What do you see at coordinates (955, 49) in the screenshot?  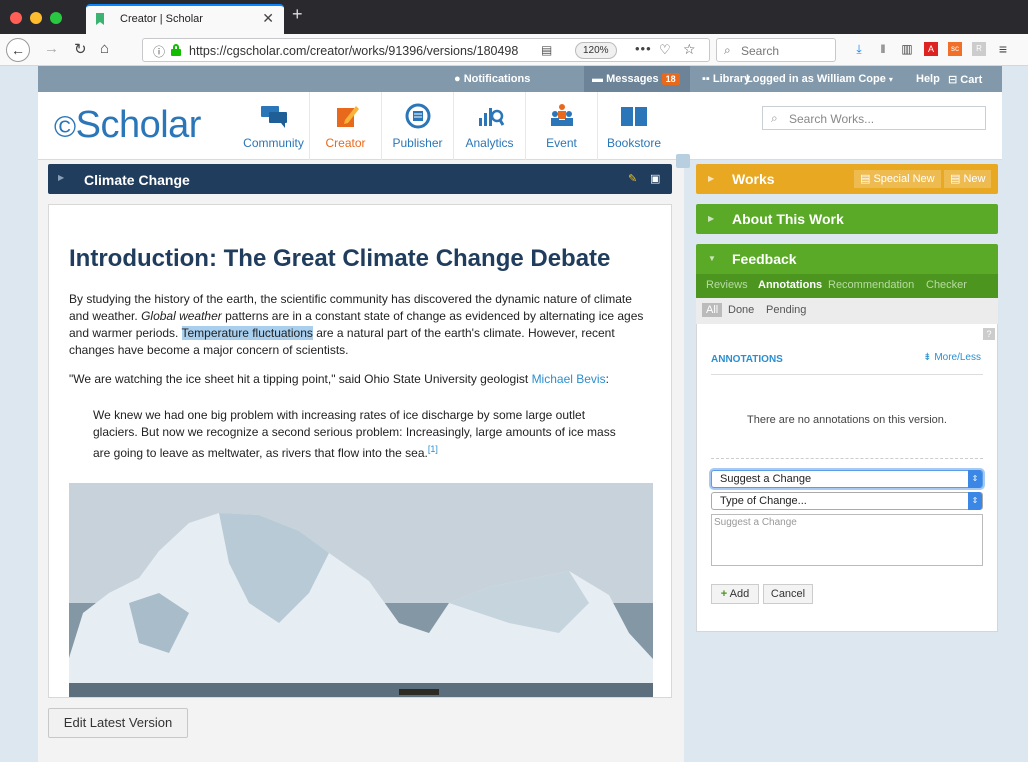 I see `sc-extension-icon: sc` at bounding box center [955, 49].